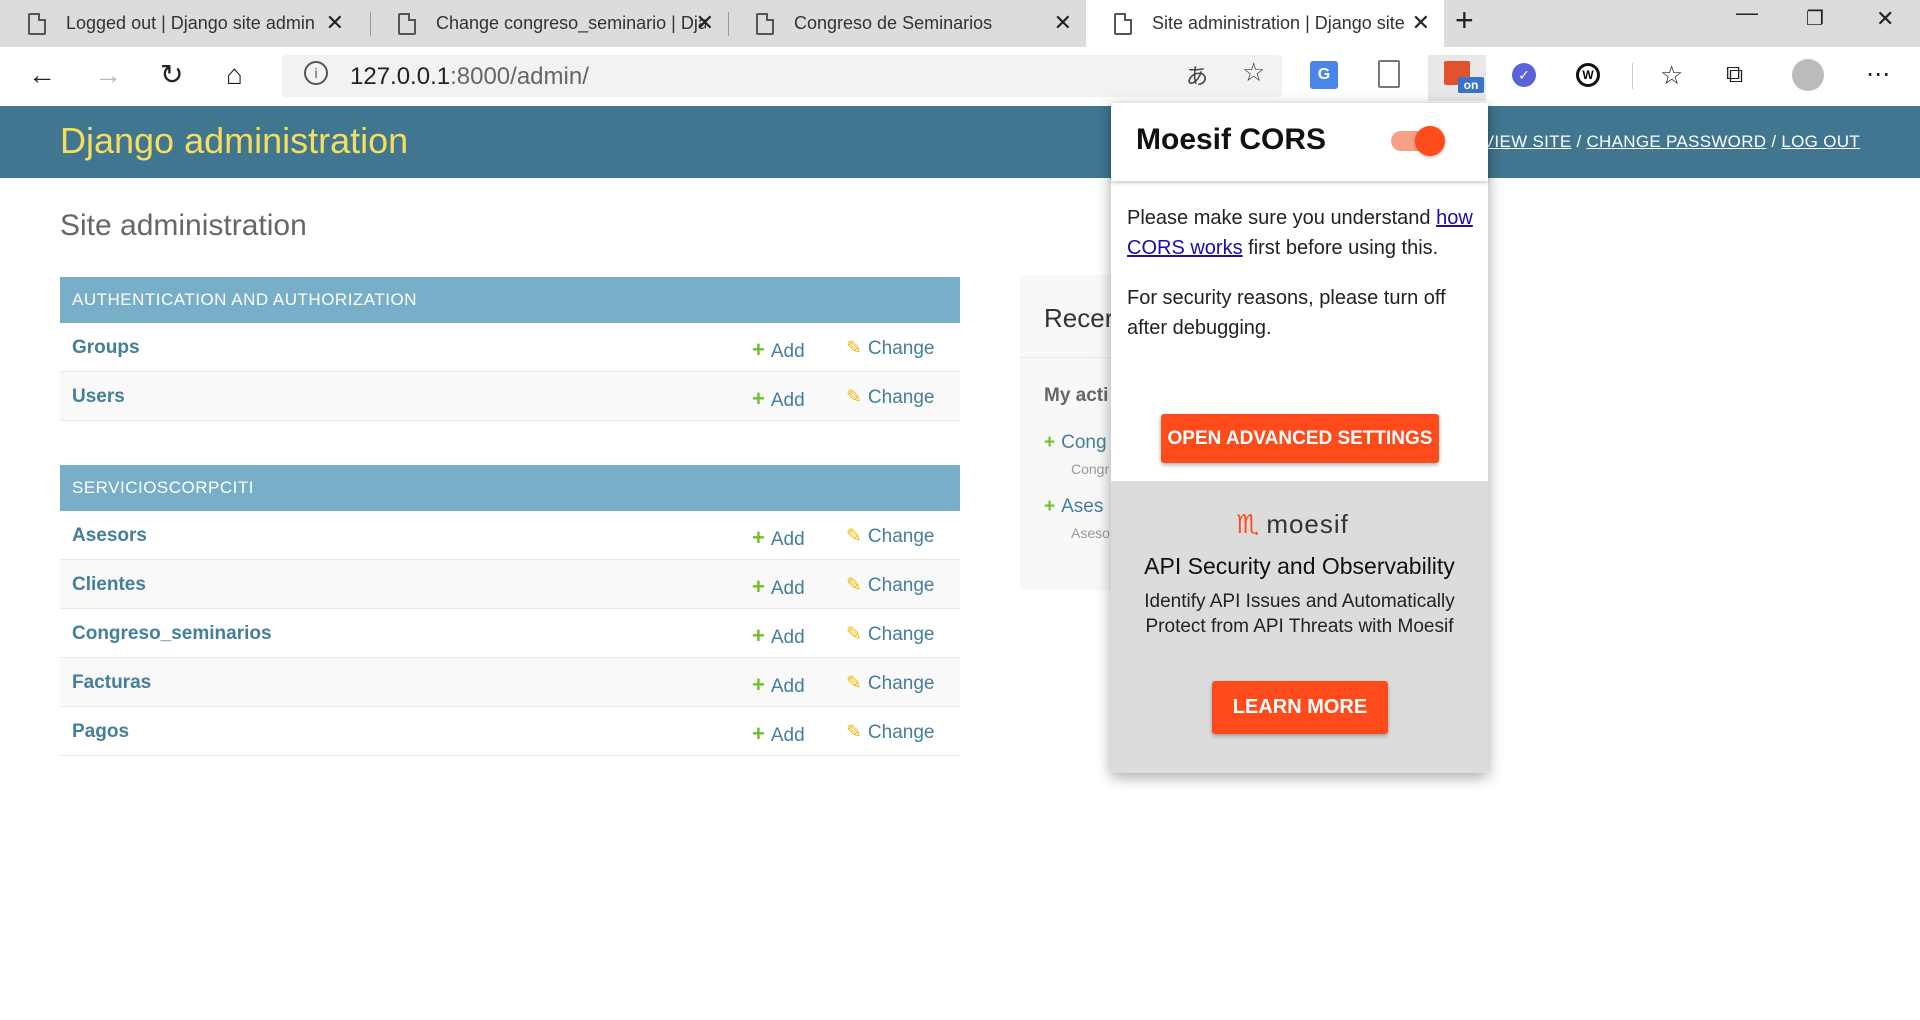 This screenshot has height=1020, width=1920. Describe the element at coordinates (1324, 75) in the screenshot. I see `google-translate-icon: G` at that location.